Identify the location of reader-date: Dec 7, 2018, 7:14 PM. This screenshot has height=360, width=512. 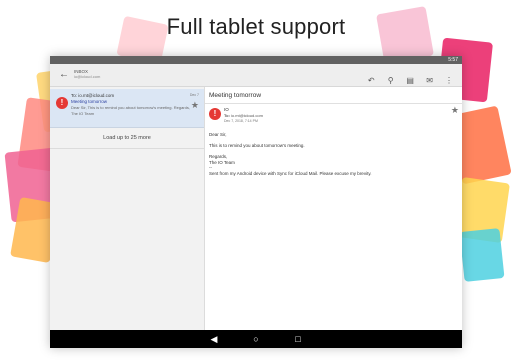
(241, 121).